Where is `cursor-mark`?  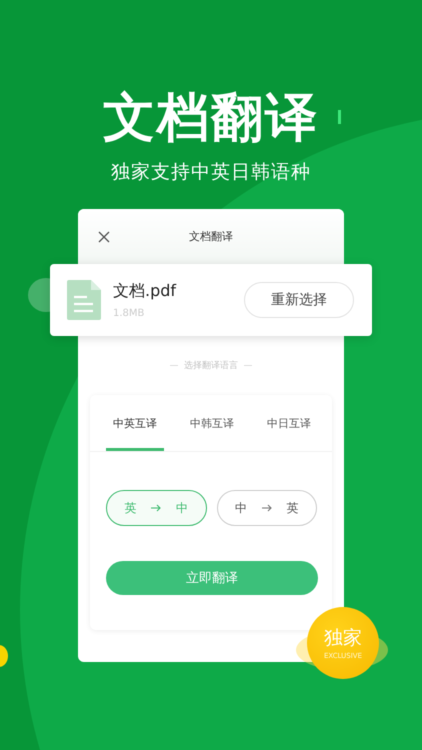 cursor-mark is located at coordinates (339, 117).